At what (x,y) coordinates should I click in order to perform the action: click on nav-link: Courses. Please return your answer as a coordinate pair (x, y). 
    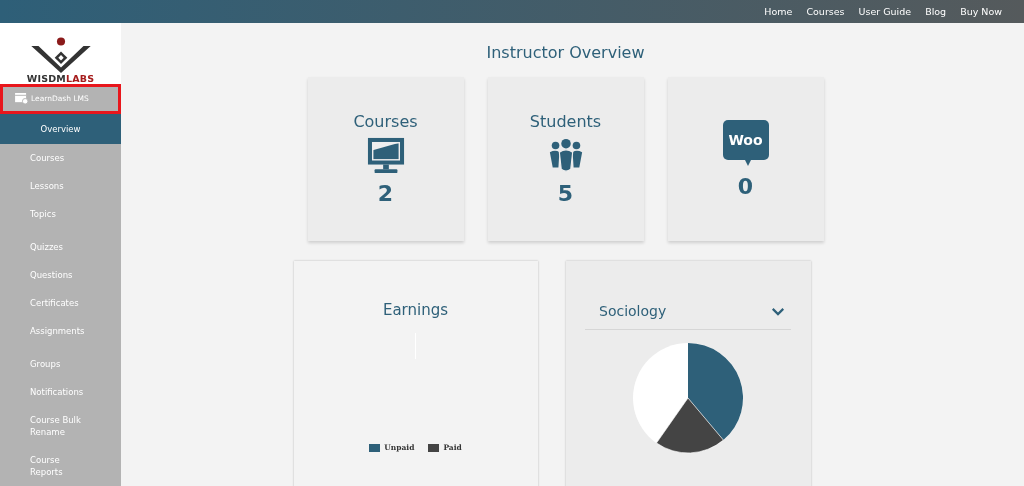
    Looking at the image, I should click on (825, 11).